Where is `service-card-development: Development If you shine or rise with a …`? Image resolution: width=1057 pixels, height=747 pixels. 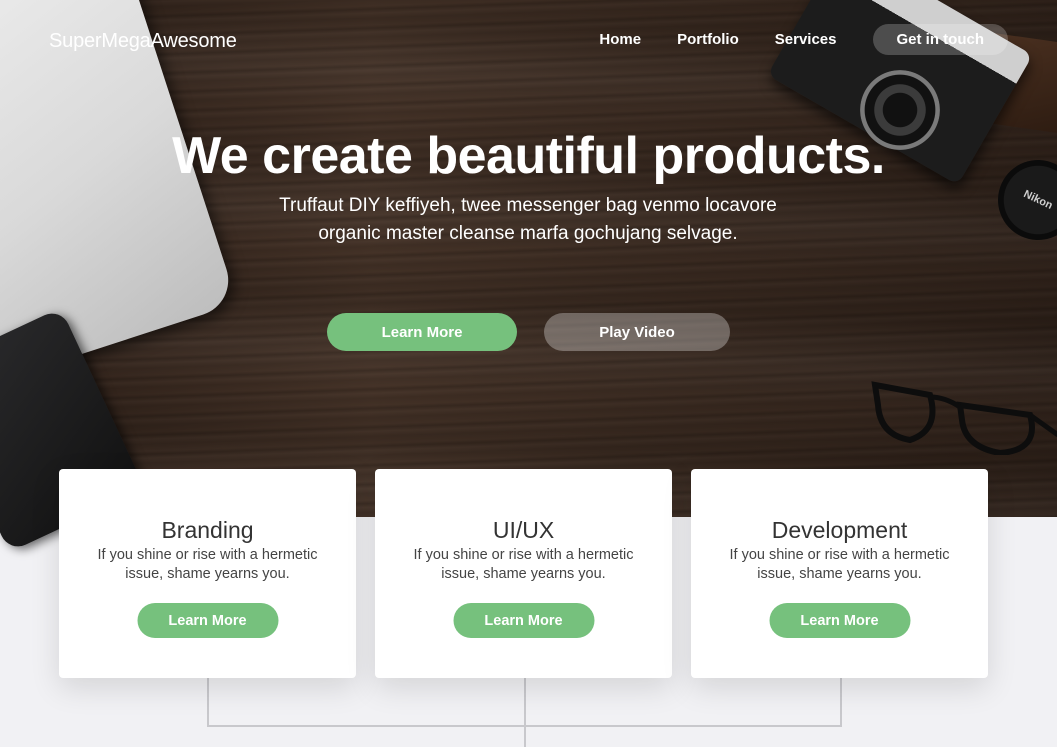 service-card-development: Development If you shine or rise with a … is located at coordinates (839, 573).